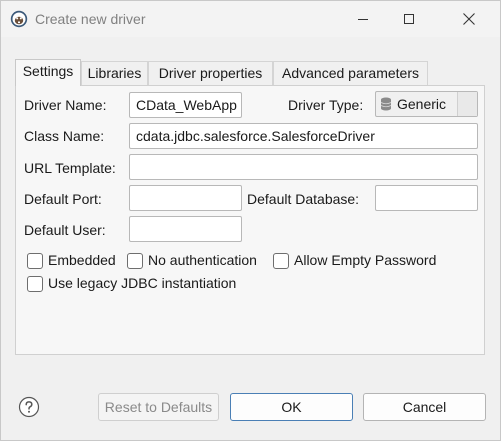 Image resolution: width=501 pixels, height=441 pixels. What do you see at coordinates (303, 199) in the screenshot?
I see `default-database-label: Default Database:` at bounding box center [303, 199].